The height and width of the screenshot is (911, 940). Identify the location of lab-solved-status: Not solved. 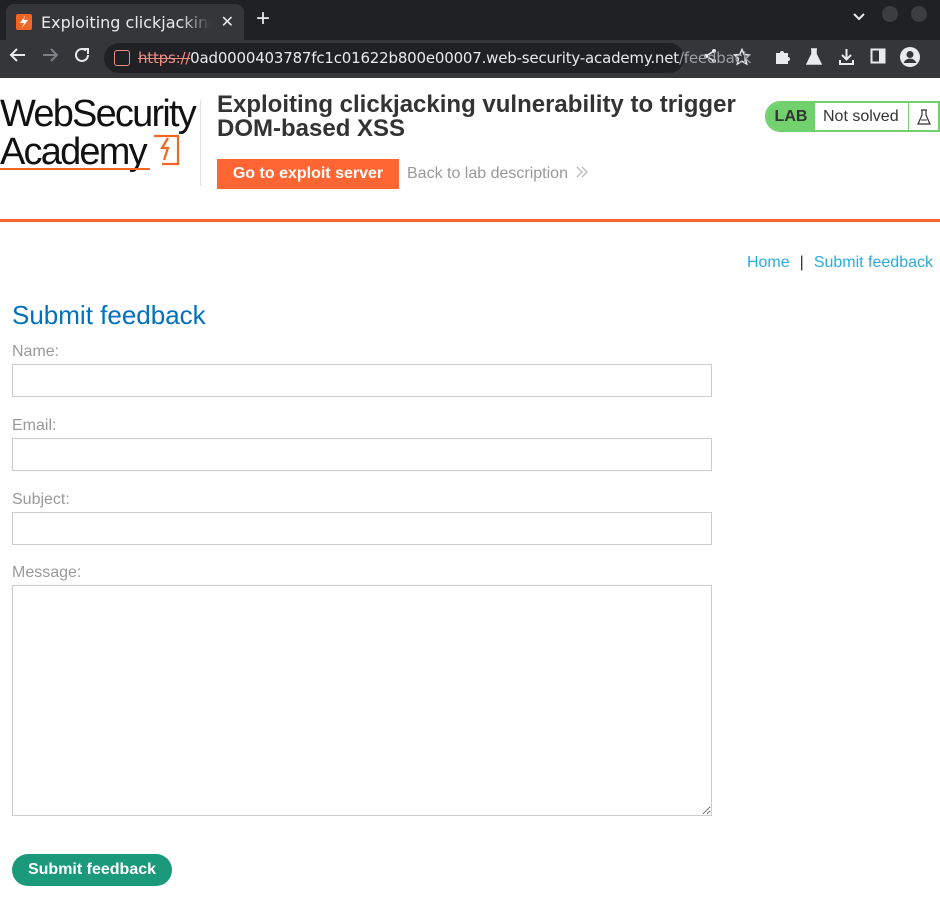
(861, 116).